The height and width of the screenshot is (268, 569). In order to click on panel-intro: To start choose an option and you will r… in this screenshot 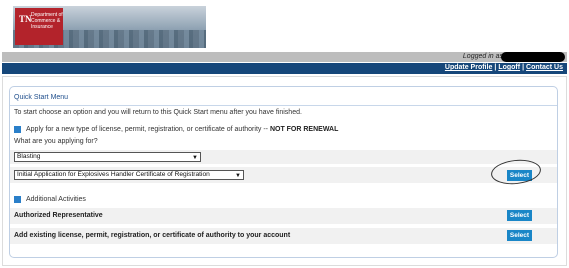, I will do `click(158, 112)`.